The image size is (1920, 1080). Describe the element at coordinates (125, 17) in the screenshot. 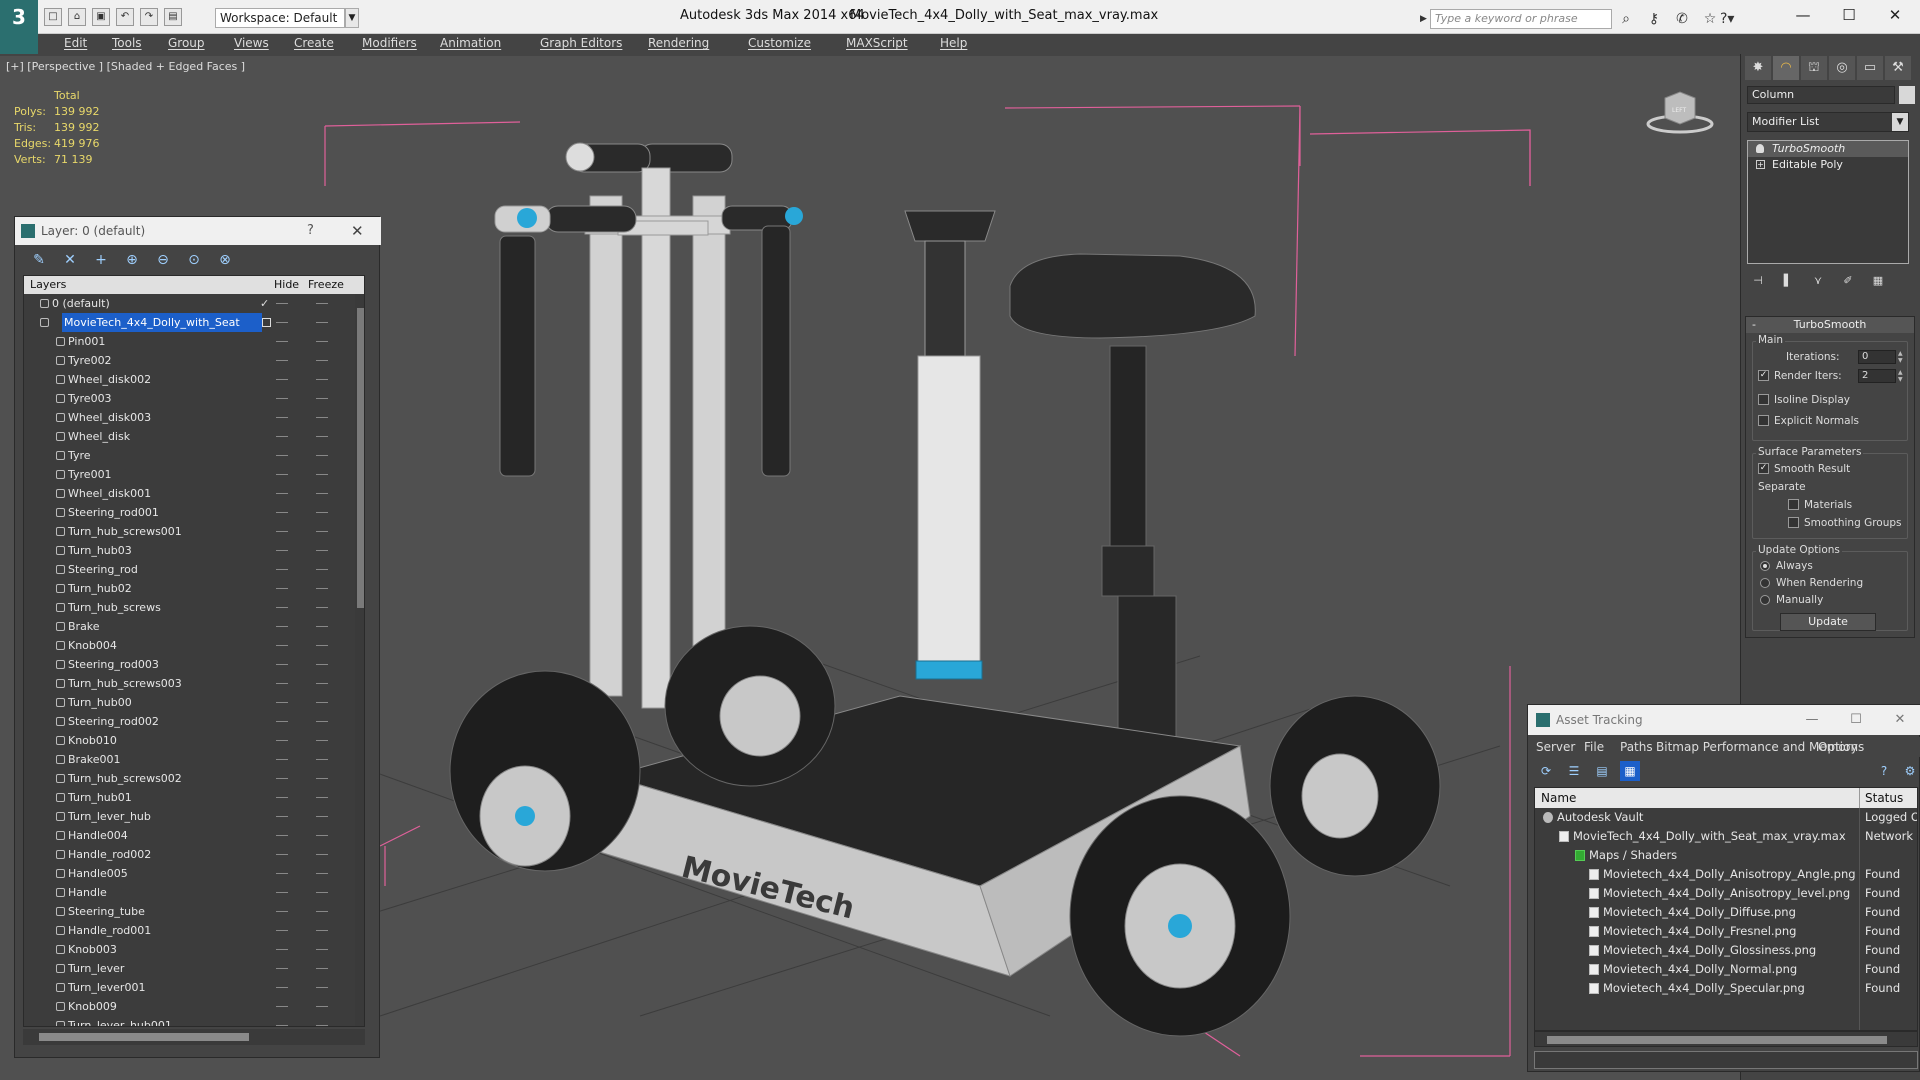

I see `undo-icon: ↶` at that location.